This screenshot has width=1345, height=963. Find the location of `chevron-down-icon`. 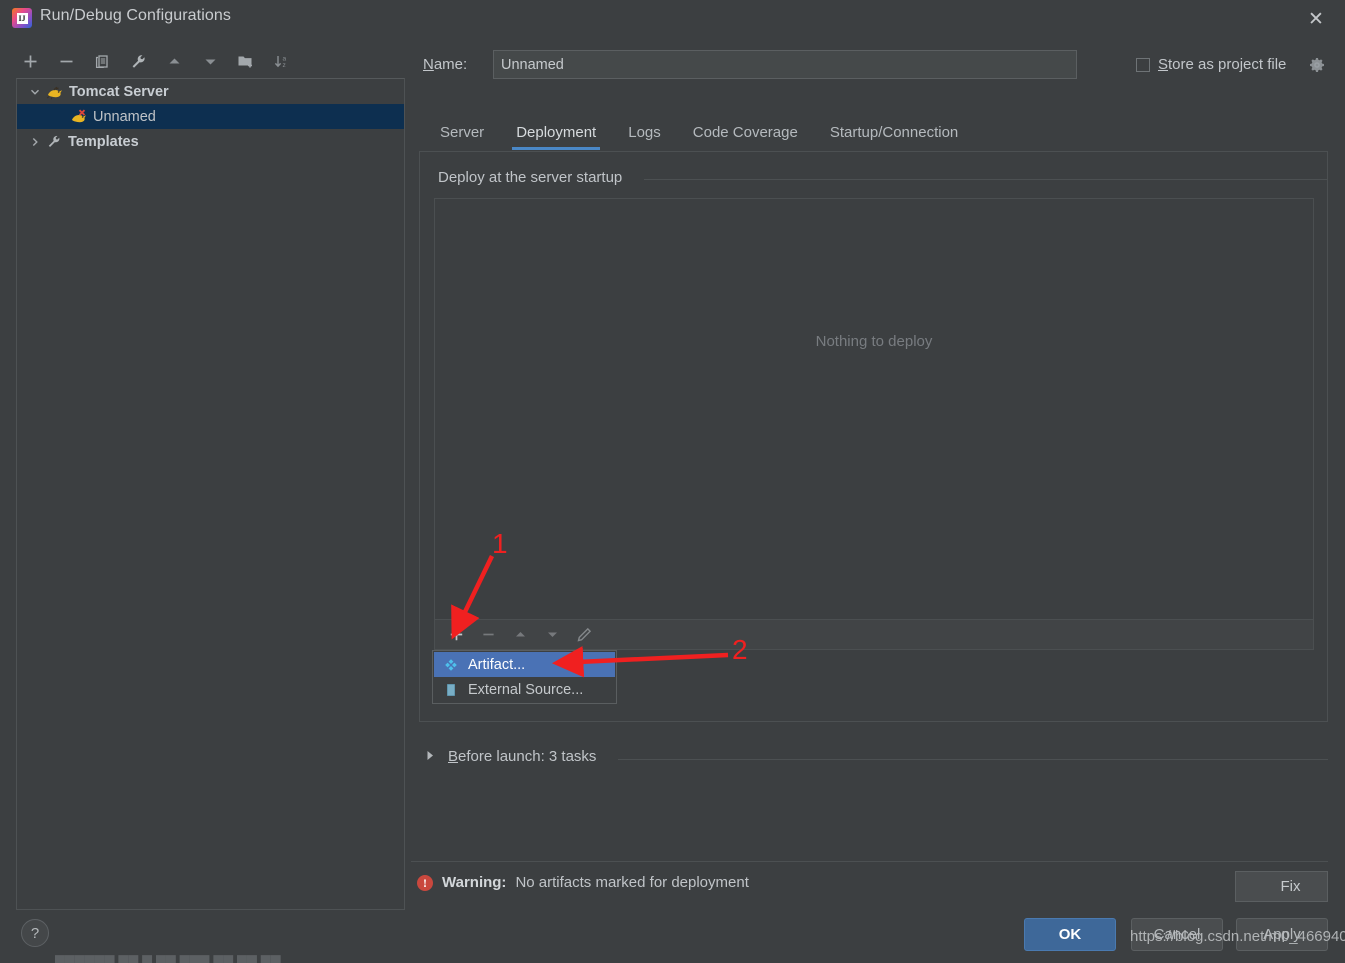

chevron-down-icon is located at coordinates (35, 92).